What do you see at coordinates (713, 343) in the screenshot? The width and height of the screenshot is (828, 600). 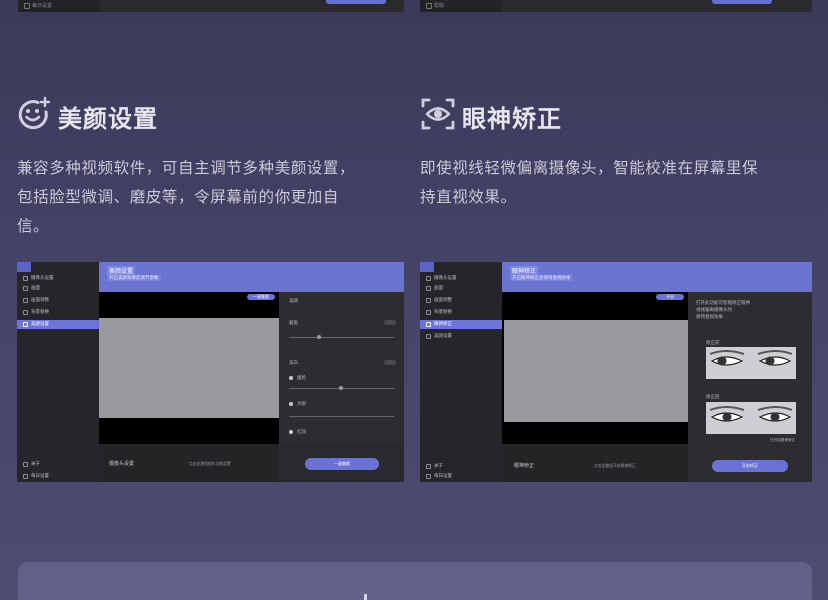 I see `before-label: 矫正前` at bounding box center [713, 343].